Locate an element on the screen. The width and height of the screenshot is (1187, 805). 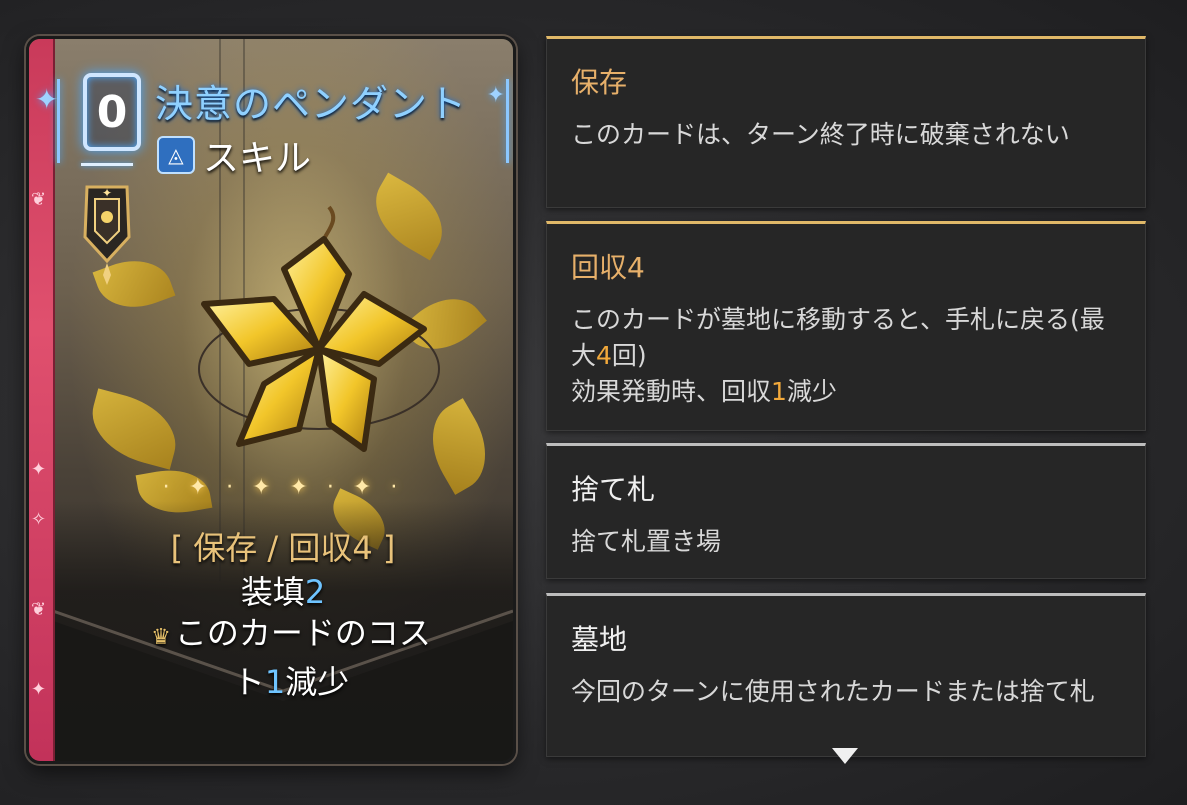
effect-text: 減少 is located at coordinates (317, 682).